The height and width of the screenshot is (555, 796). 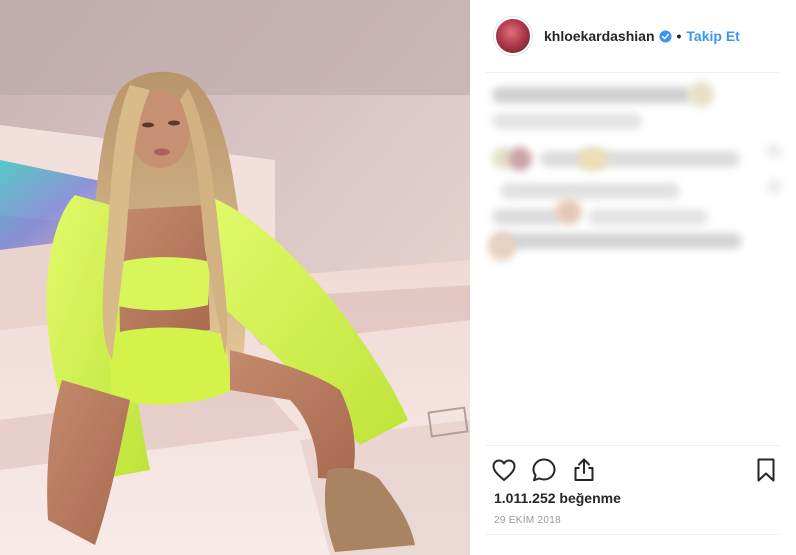 I want to click on avatar, so click(x=513, y=36).